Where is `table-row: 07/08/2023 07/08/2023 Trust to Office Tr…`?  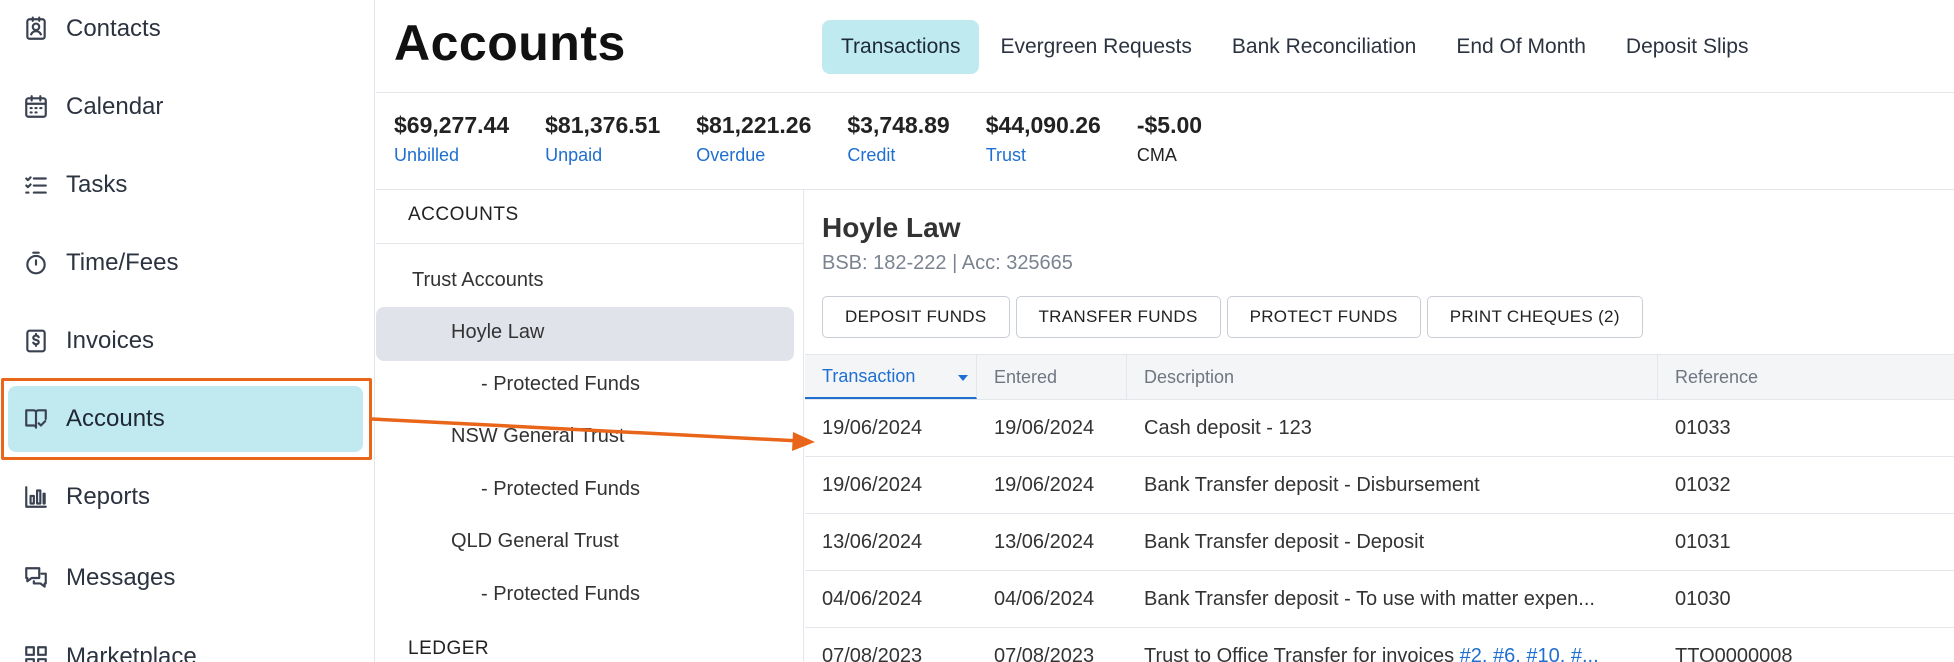 table-row: 07/08/2023 07/08/2023 Trust to Office Tr… is located at coordinates (1379, 645).